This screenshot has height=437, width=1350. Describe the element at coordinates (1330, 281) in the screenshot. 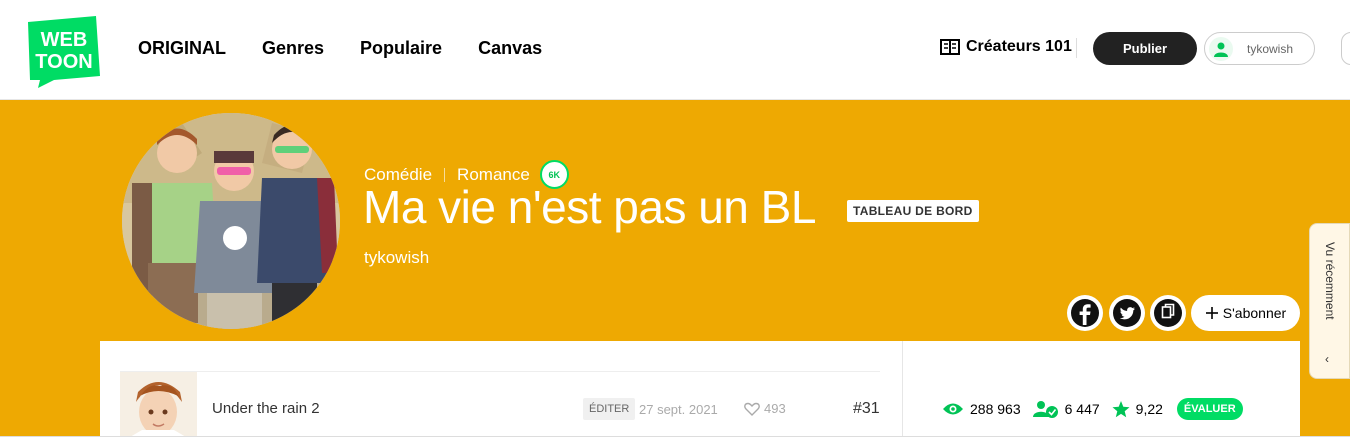

I see `recently-viewed-label: Vu récemment` at that location.